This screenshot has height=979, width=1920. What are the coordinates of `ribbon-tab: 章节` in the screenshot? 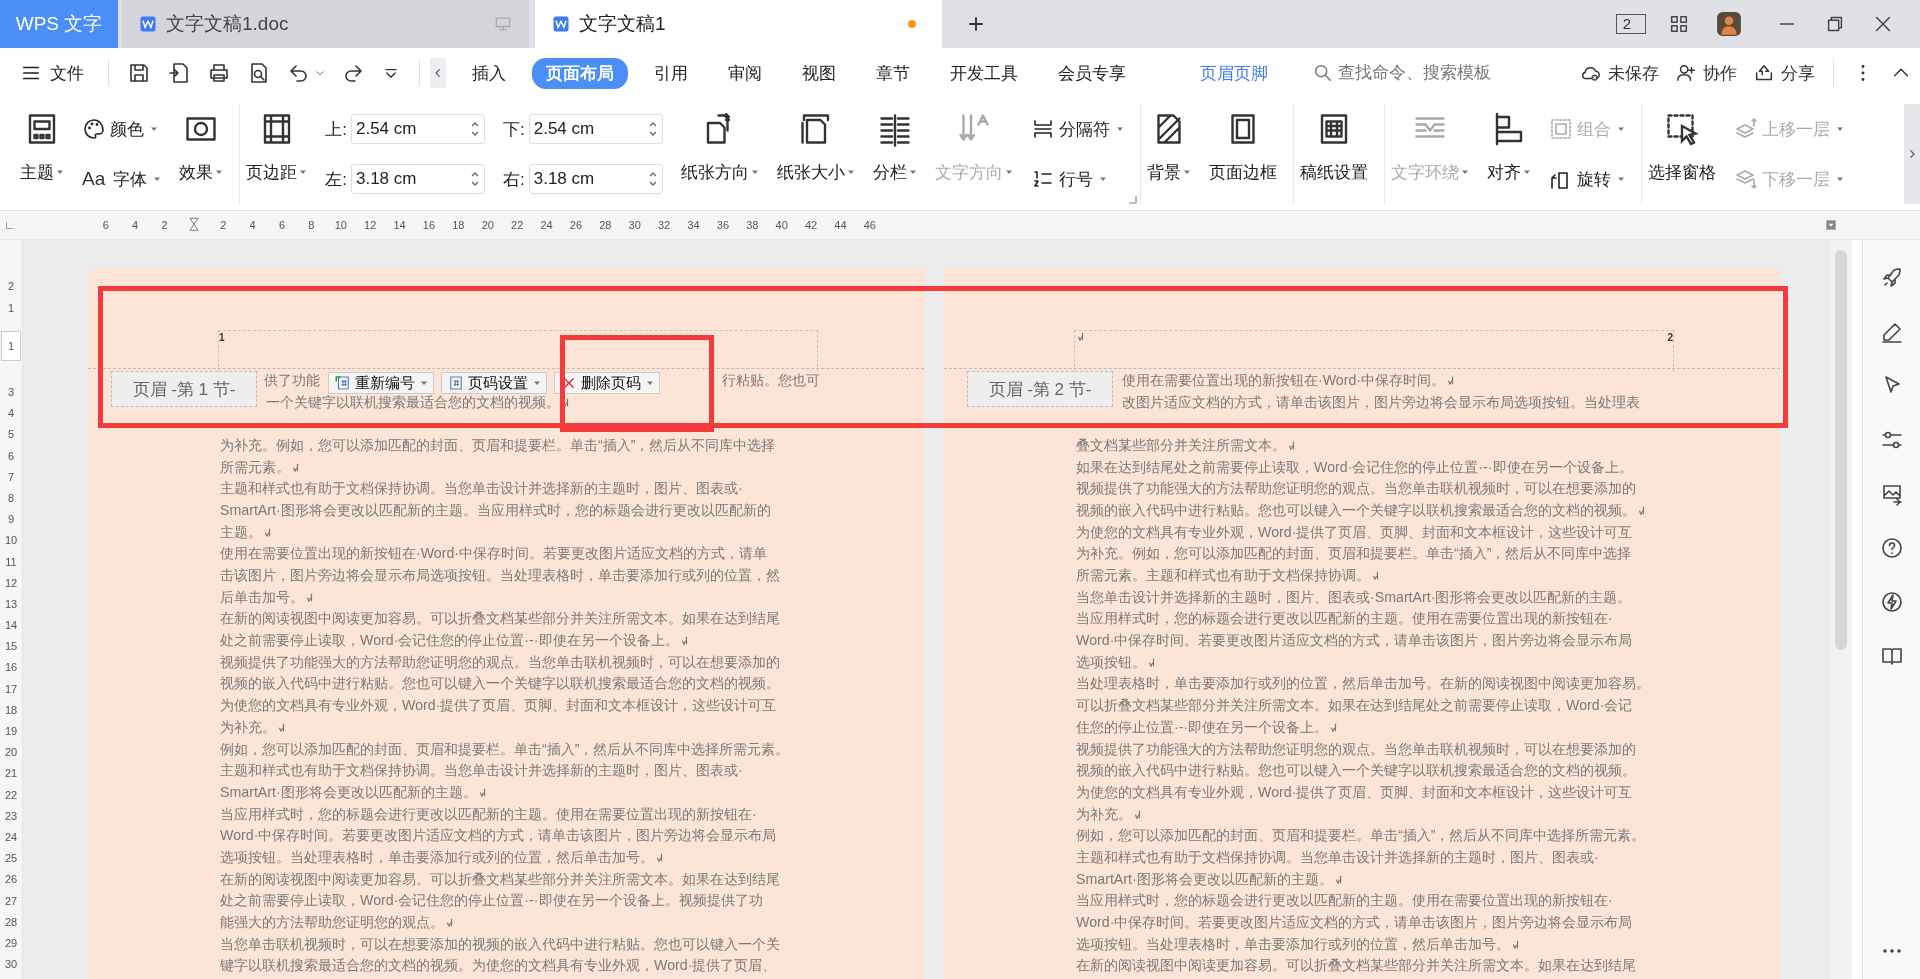 It's located at (893, 73).